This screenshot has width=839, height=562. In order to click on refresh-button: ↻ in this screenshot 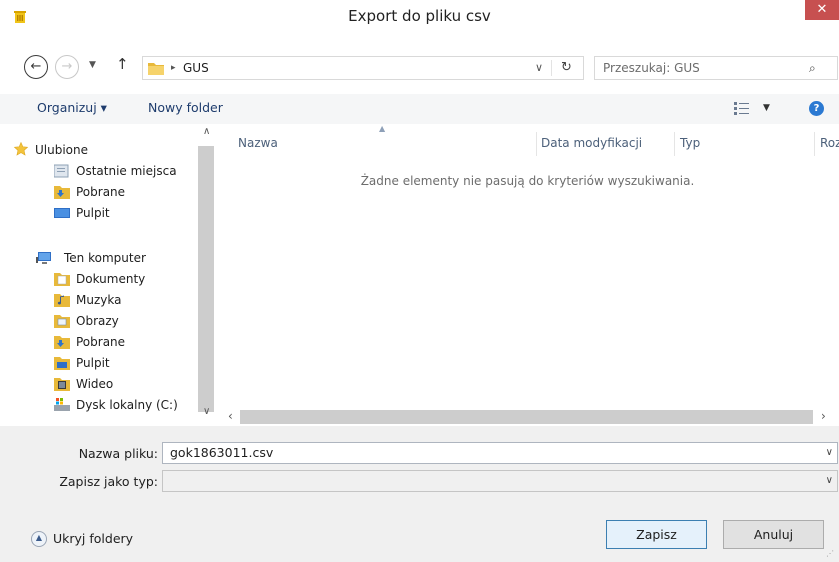, I will do `click(566, 68)`.